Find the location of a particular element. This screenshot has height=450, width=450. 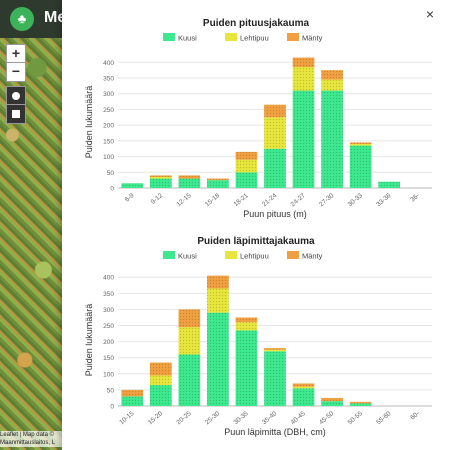

x-tick-label: 36- is located at coordinates (415, 197).